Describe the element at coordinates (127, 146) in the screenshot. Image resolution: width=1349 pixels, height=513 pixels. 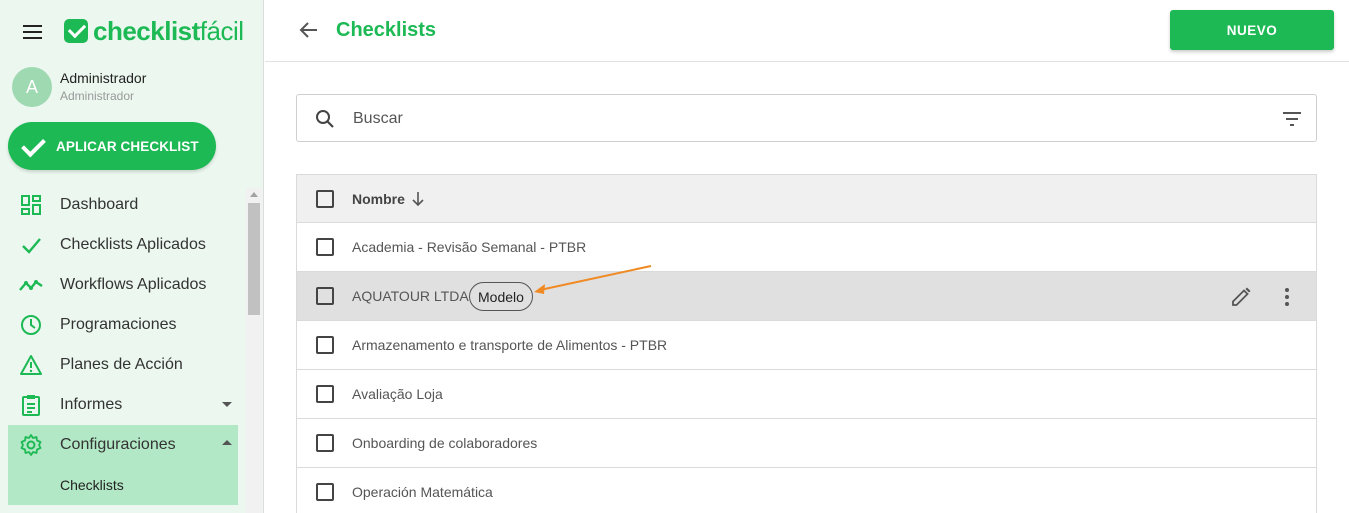
I see `apply-checklist-label: APLICAR CHECKLIST` at that location.